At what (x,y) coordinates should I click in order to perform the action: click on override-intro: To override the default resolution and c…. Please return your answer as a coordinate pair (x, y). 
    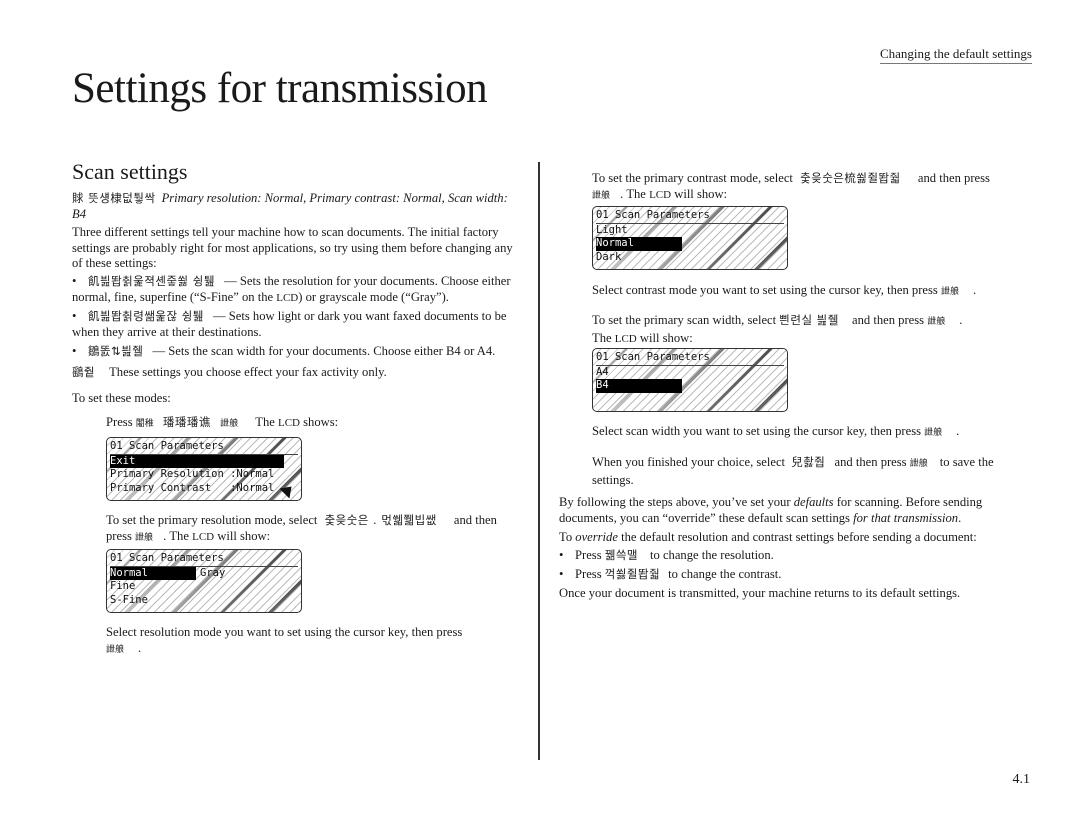
    Looking at the image, I should click on (794, 538).